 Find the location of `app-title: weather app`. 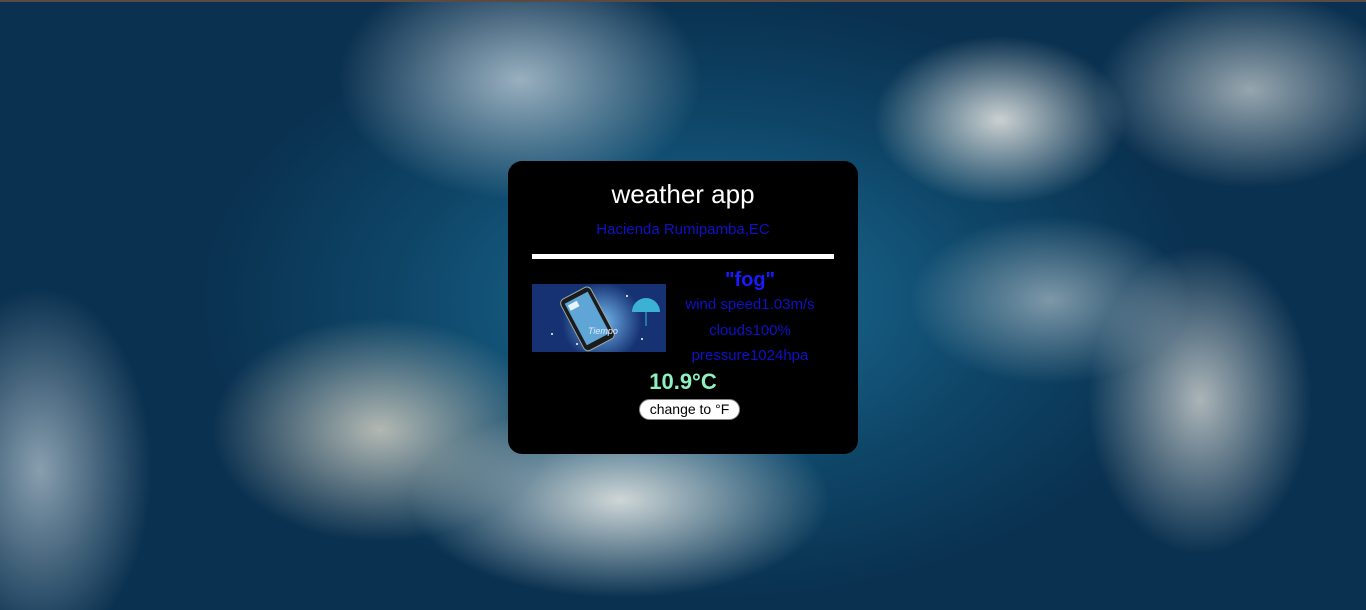

app-title: weather app is located at coordinates (683, 194).